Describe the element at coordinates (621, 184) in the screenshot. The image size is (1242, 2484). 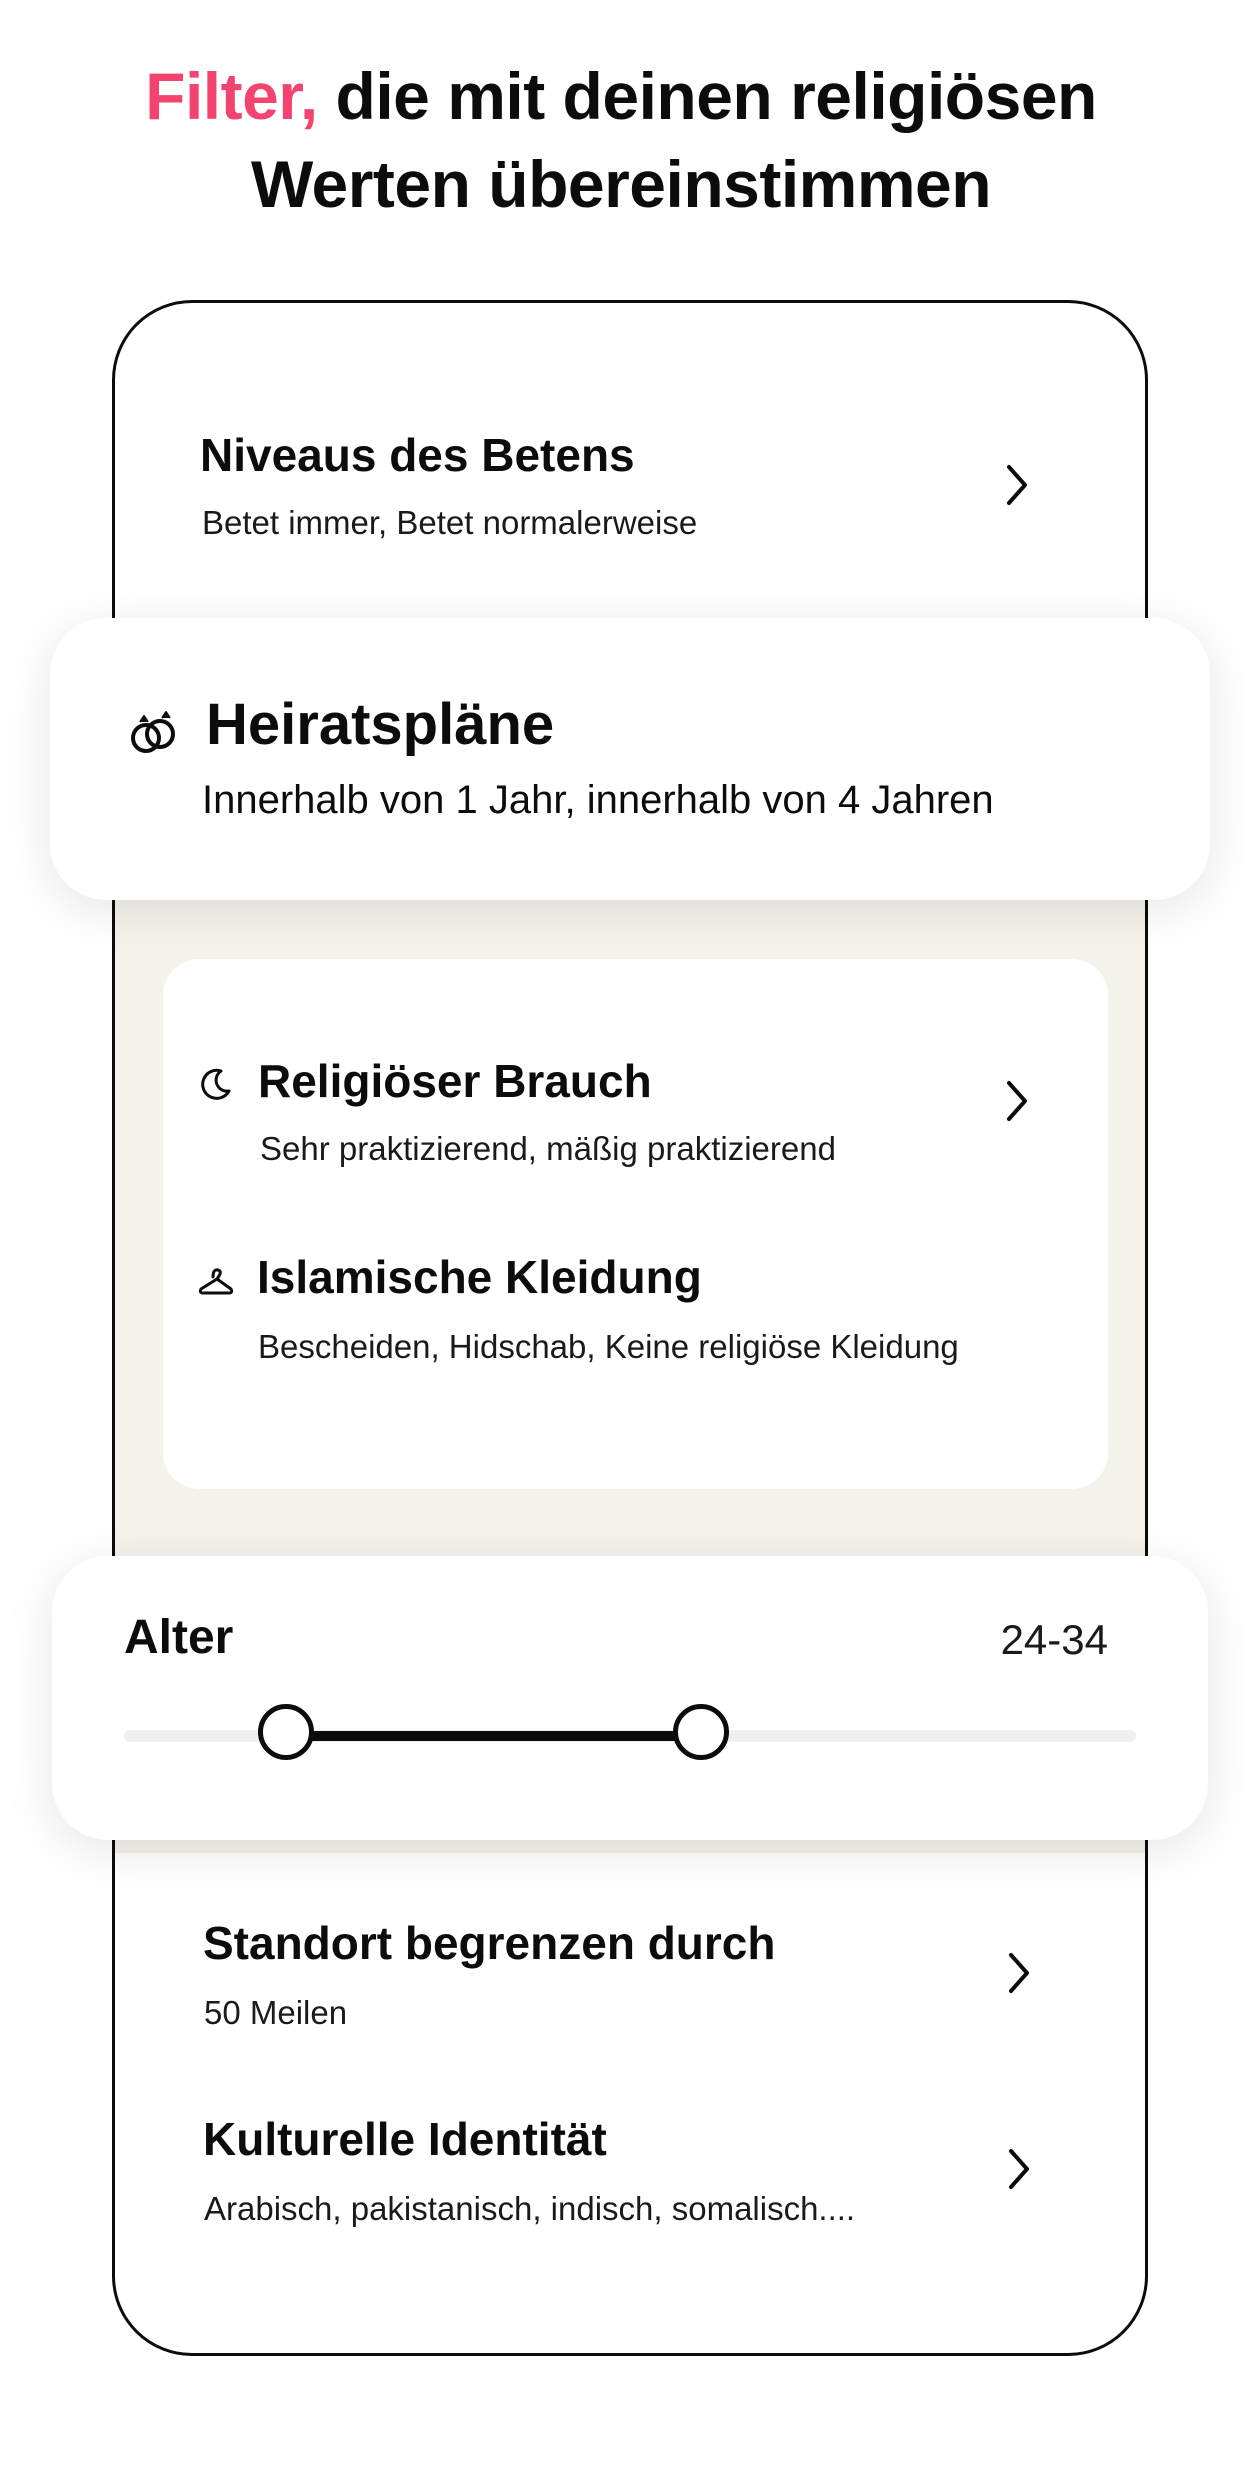
I see `headline-line-2: Werten übereinstimmen` at that location.